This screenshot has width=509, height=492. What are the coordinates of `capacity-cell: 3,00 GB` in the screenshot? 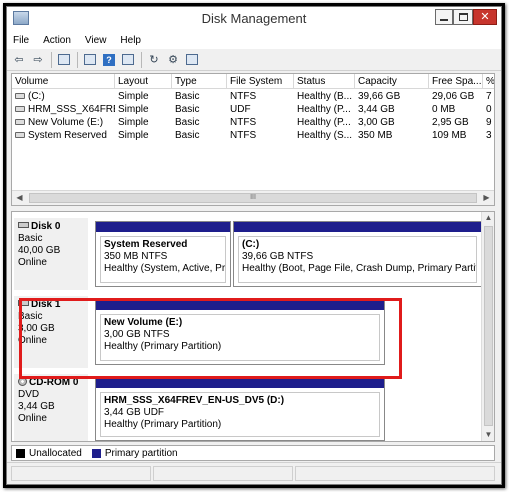 It's located at (376, 122).